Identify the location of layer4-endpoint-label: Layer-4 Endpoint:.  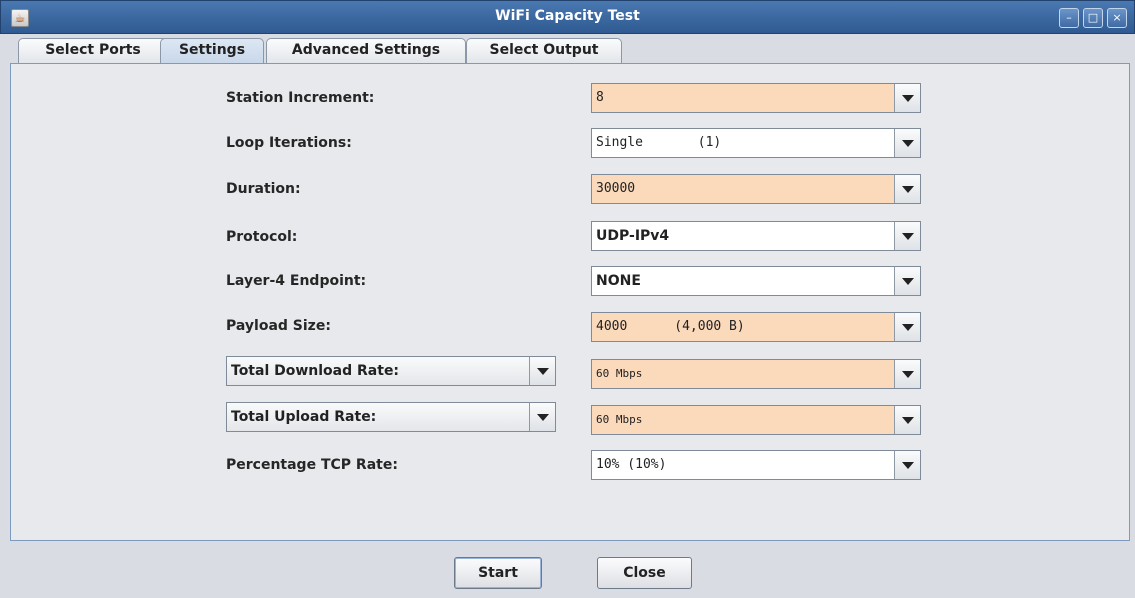
(296, 281).